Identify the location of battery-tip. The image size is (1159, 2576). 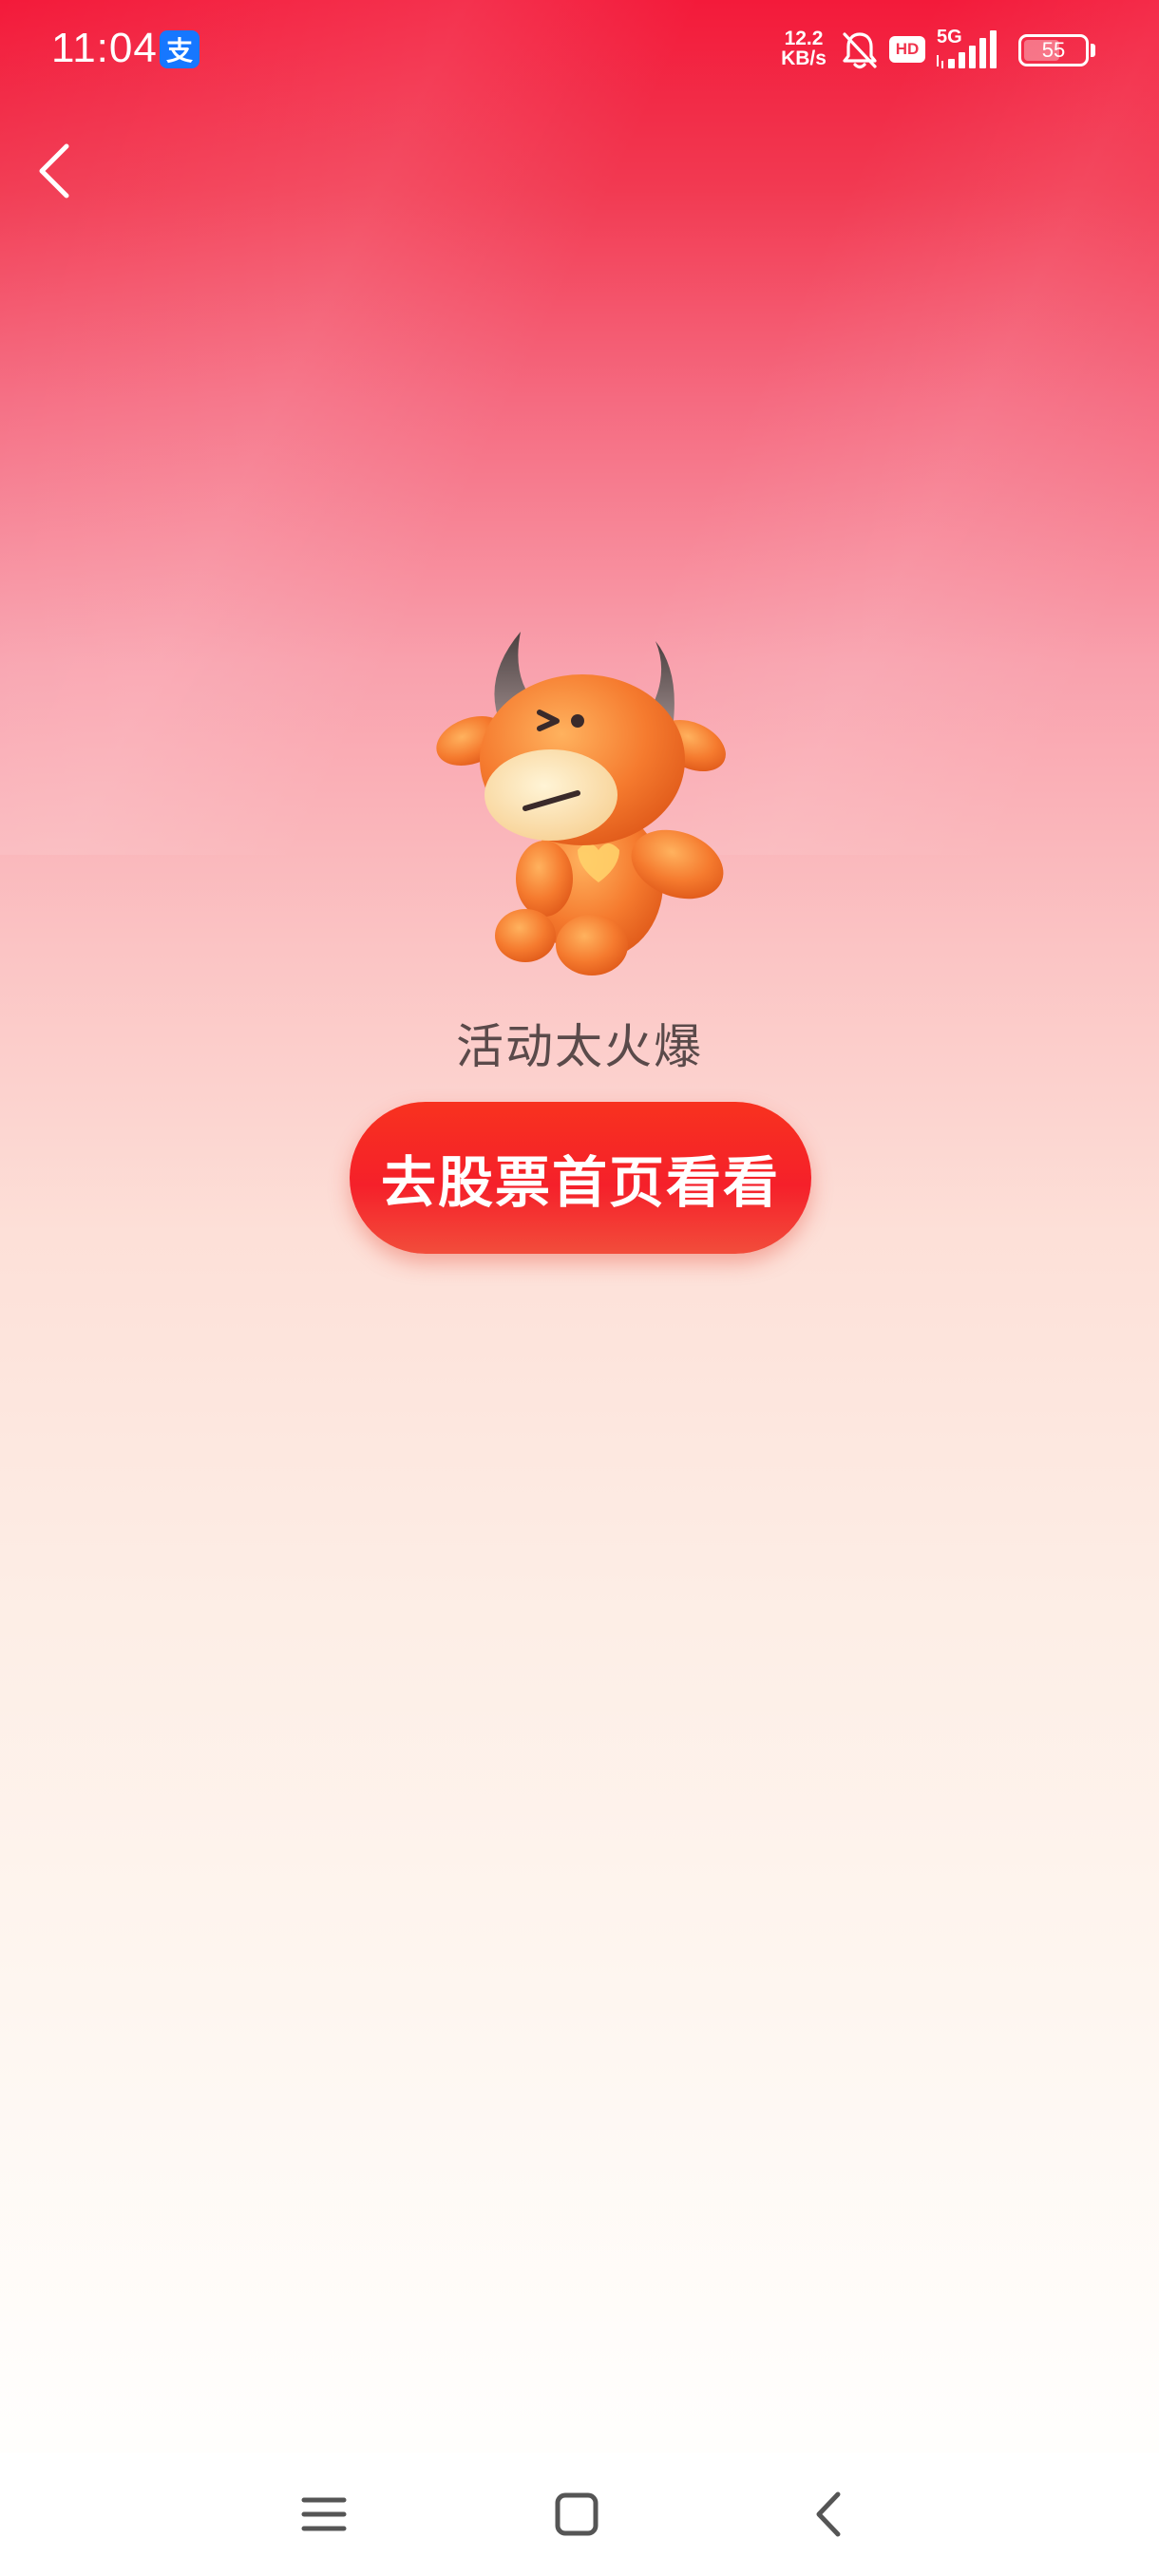
(1093, 50).